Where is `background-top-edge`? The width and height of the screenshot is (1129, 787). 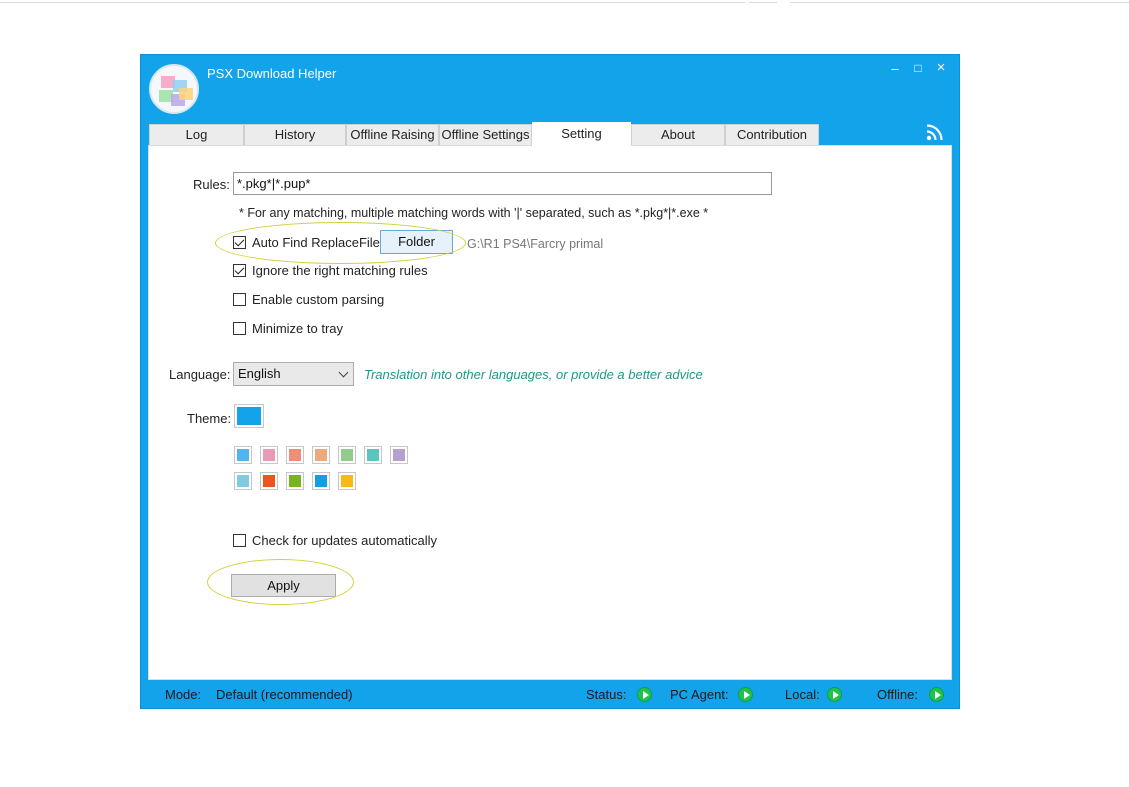 background-top-edge is located at coordinates (564, 2).